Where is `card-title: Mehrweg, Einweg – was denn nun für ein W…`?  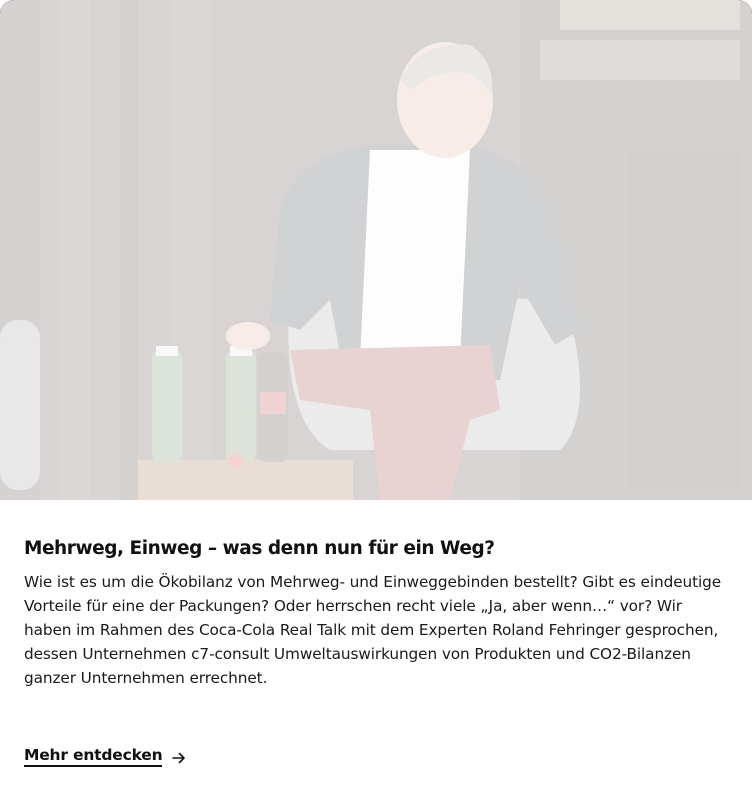
card-title: Mehrweg, Einweg – was denn nun für ein W… is located at coordinates (259, 548).